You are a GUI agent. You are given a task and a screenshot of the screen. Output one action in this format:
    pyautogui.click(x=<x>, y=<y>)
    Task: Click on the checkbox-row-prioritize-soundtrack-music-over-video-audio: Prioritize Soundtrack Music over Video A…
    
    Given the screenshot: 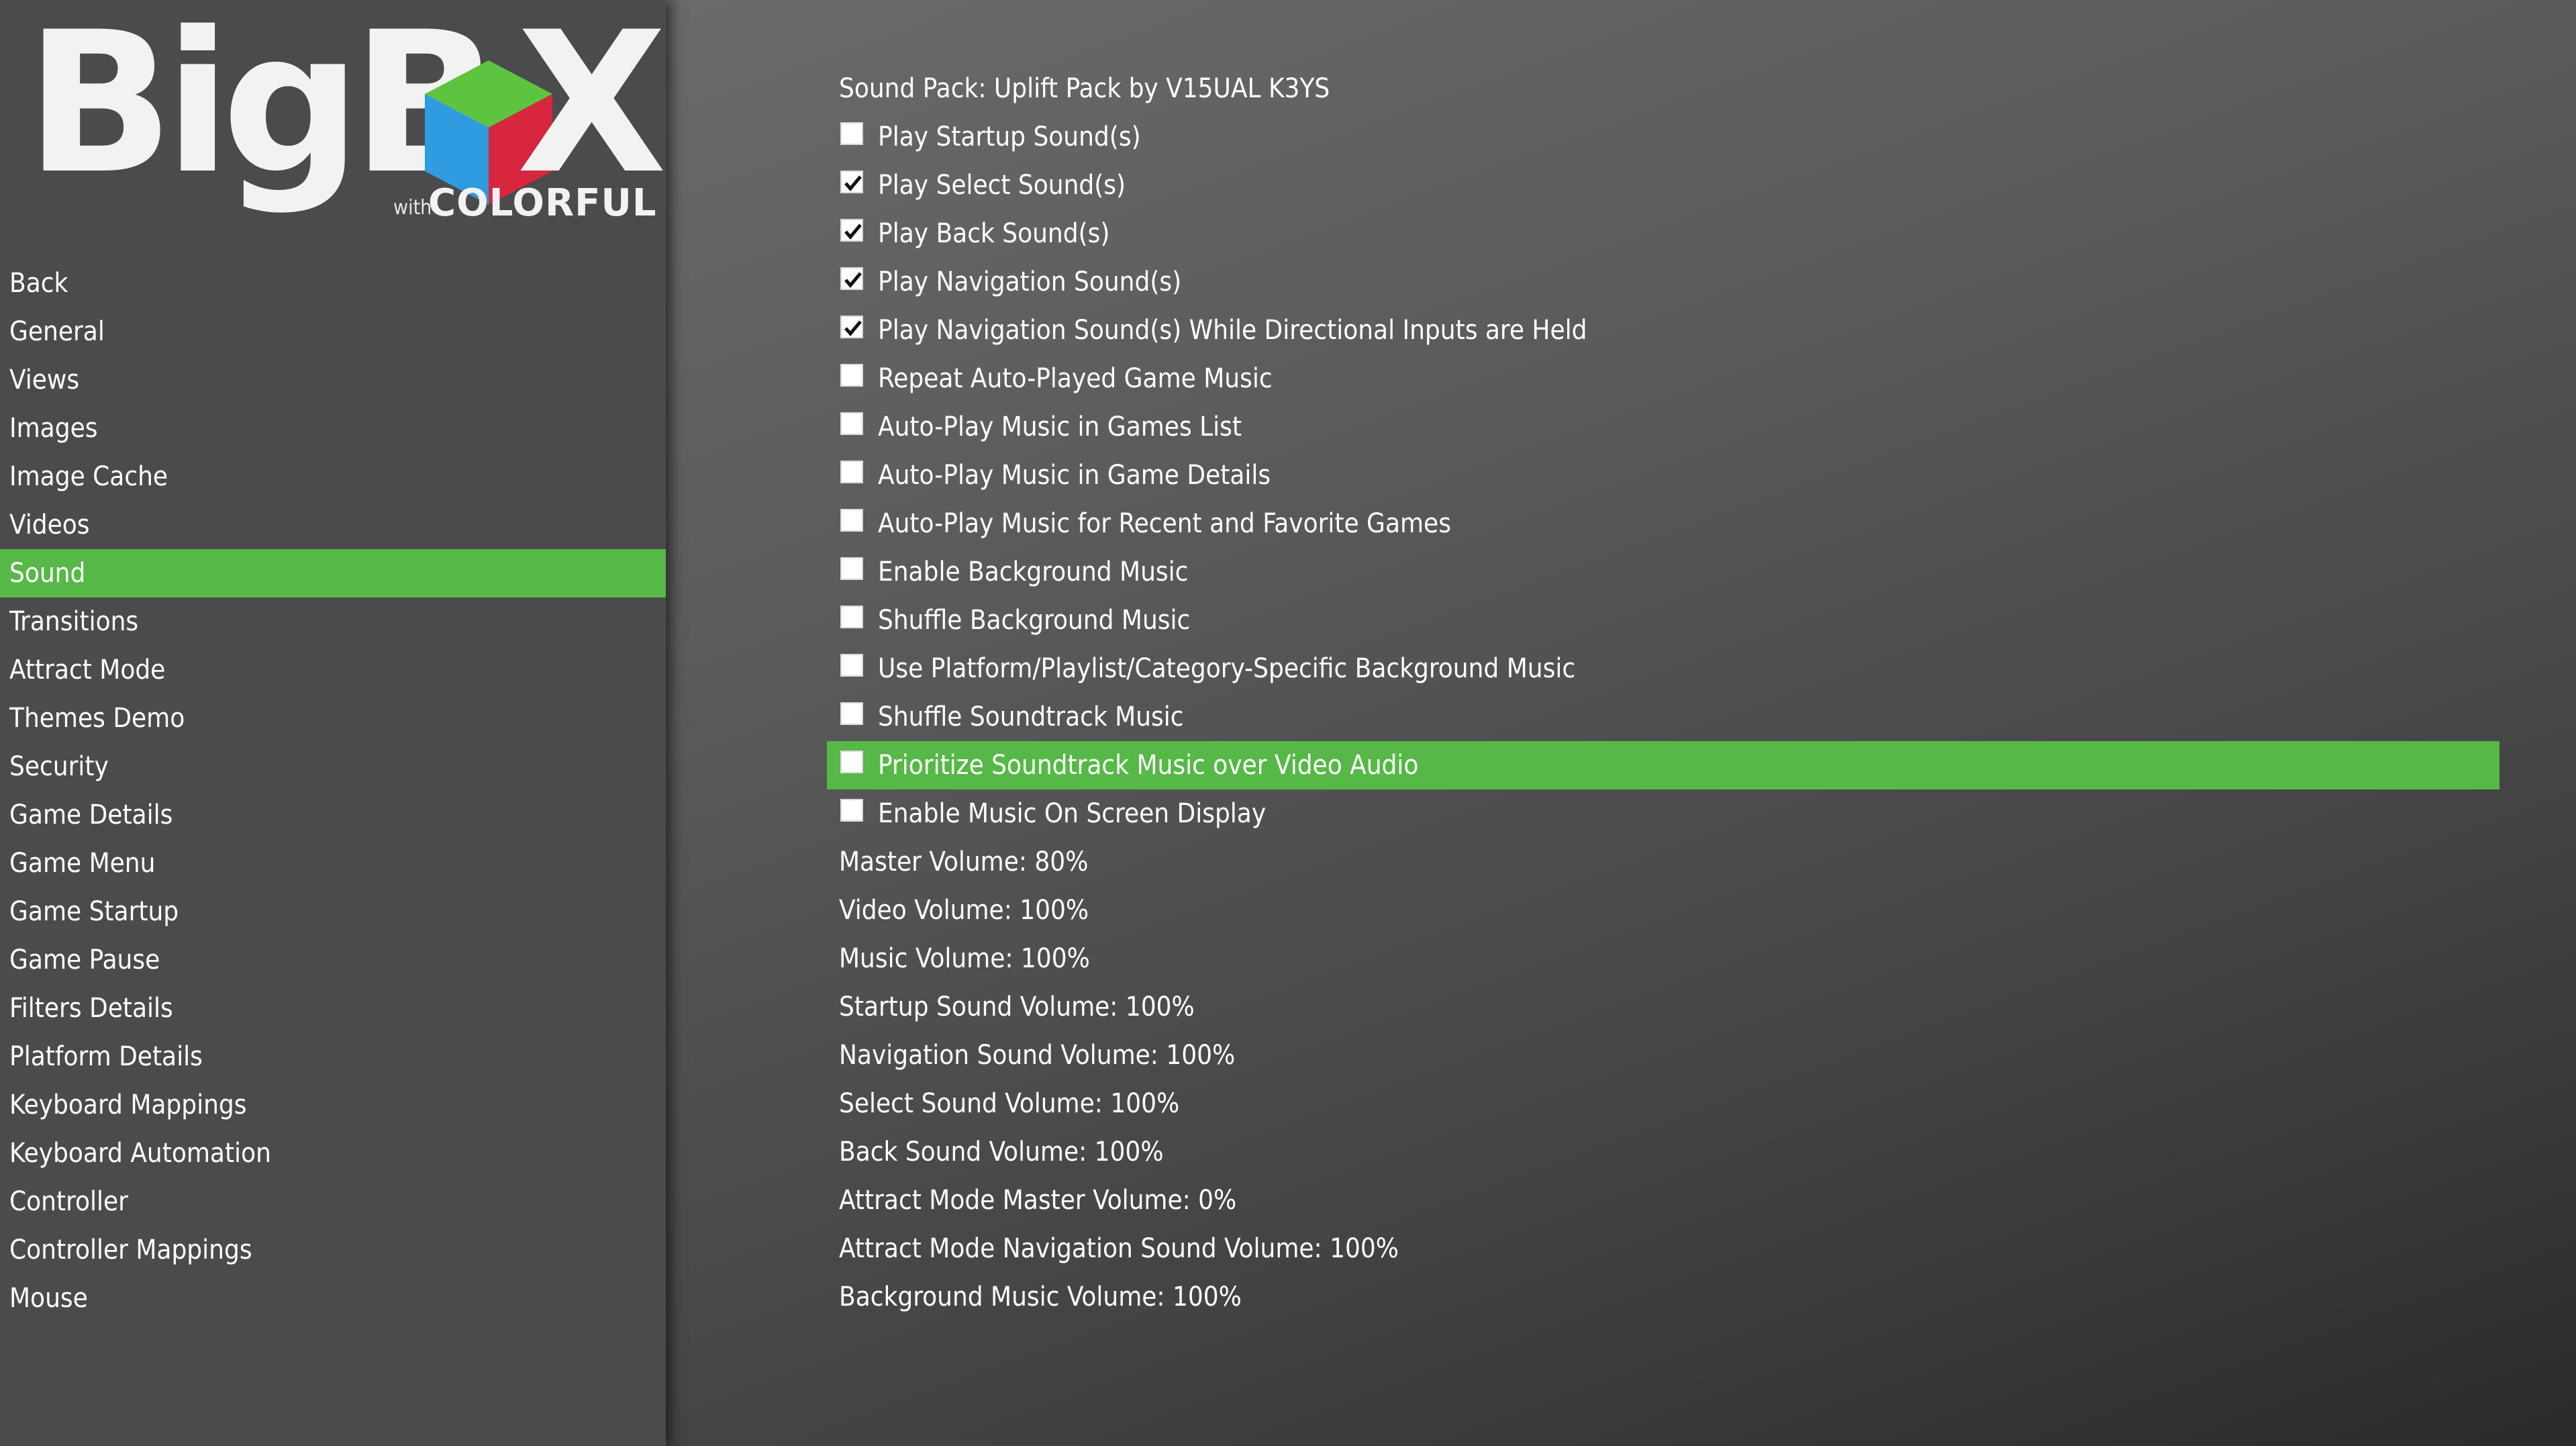 What is the action you would take?
    pyautogui.click(x=1663, y=765)
    